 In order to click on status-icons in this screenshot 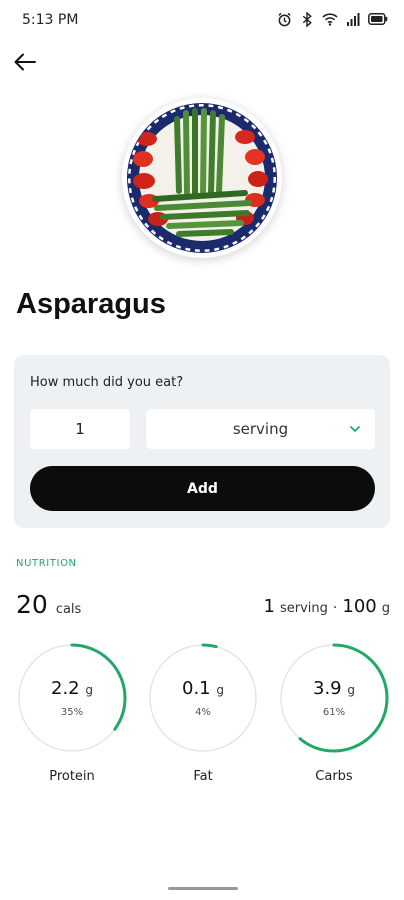, I will do `click(332, 19)`.